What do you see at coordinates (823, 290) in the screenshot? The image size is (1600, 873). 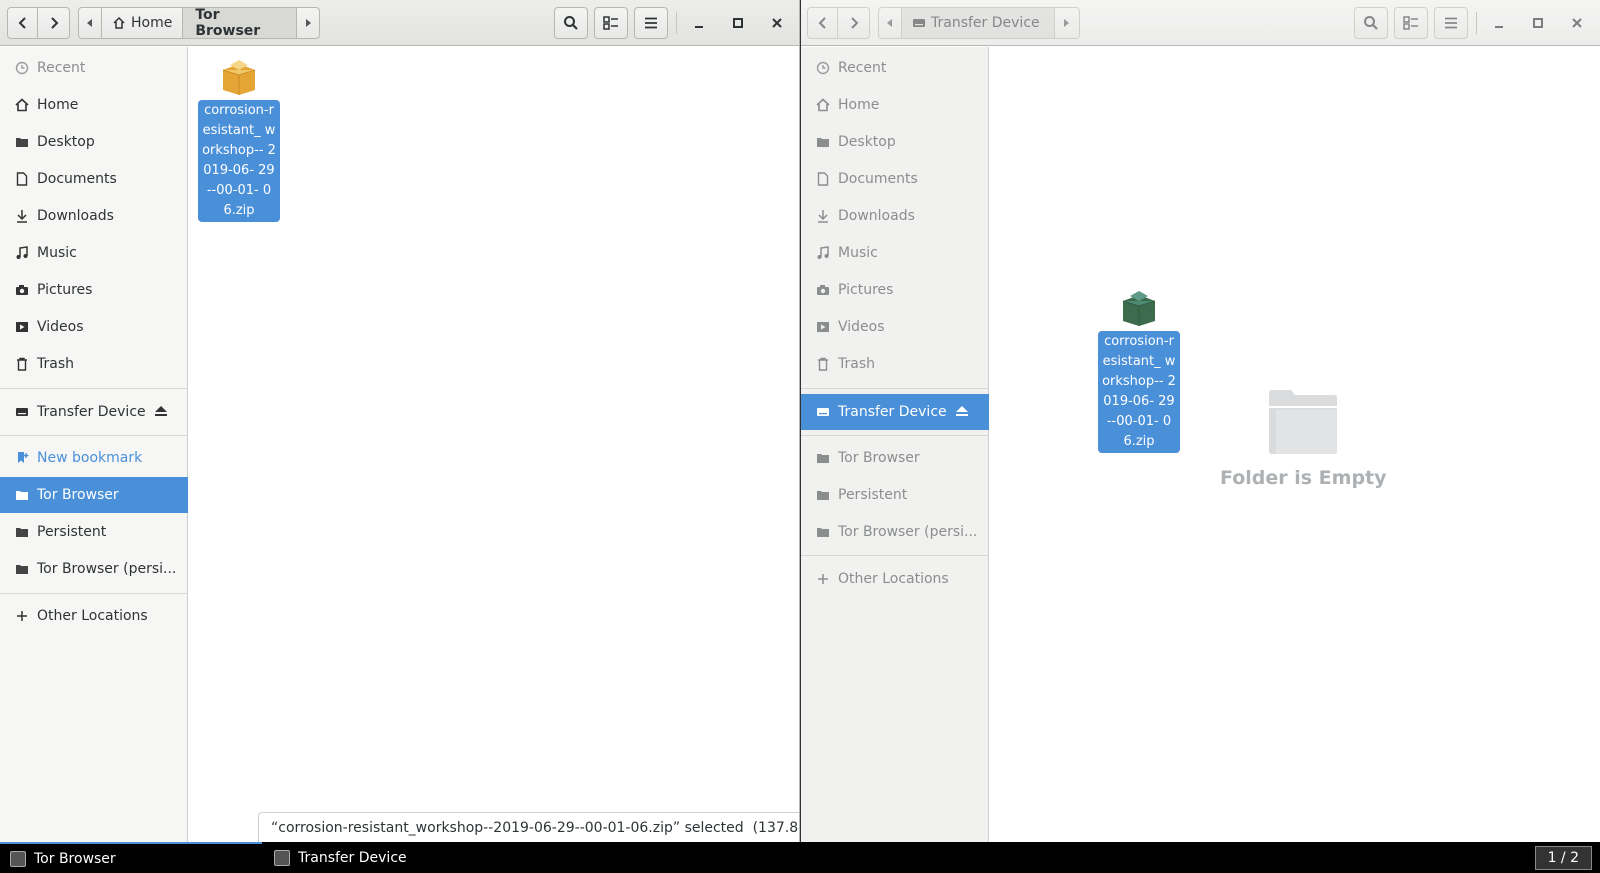 I see `camera-icon` at bounding box center [823, 290].